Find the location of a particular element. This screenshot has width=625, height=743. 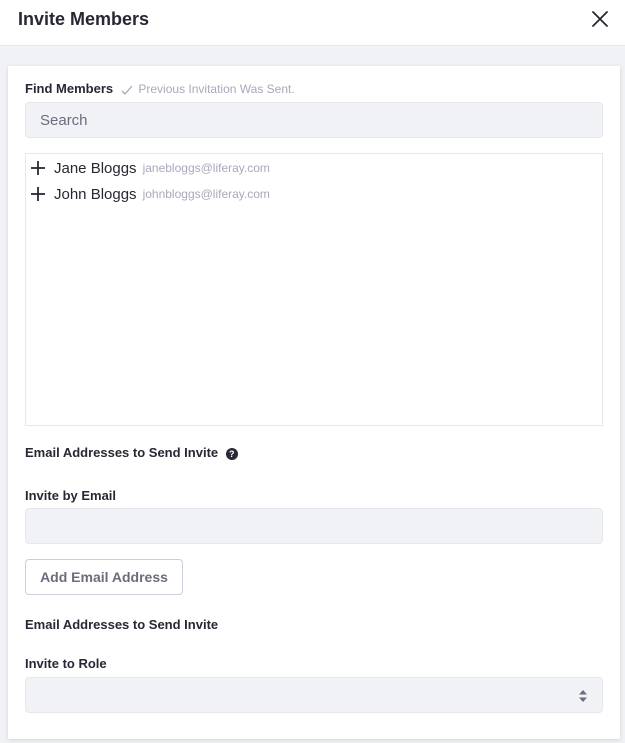

email-list-label: Email Addresses to Send Invite is located at coordinates (122, 624).